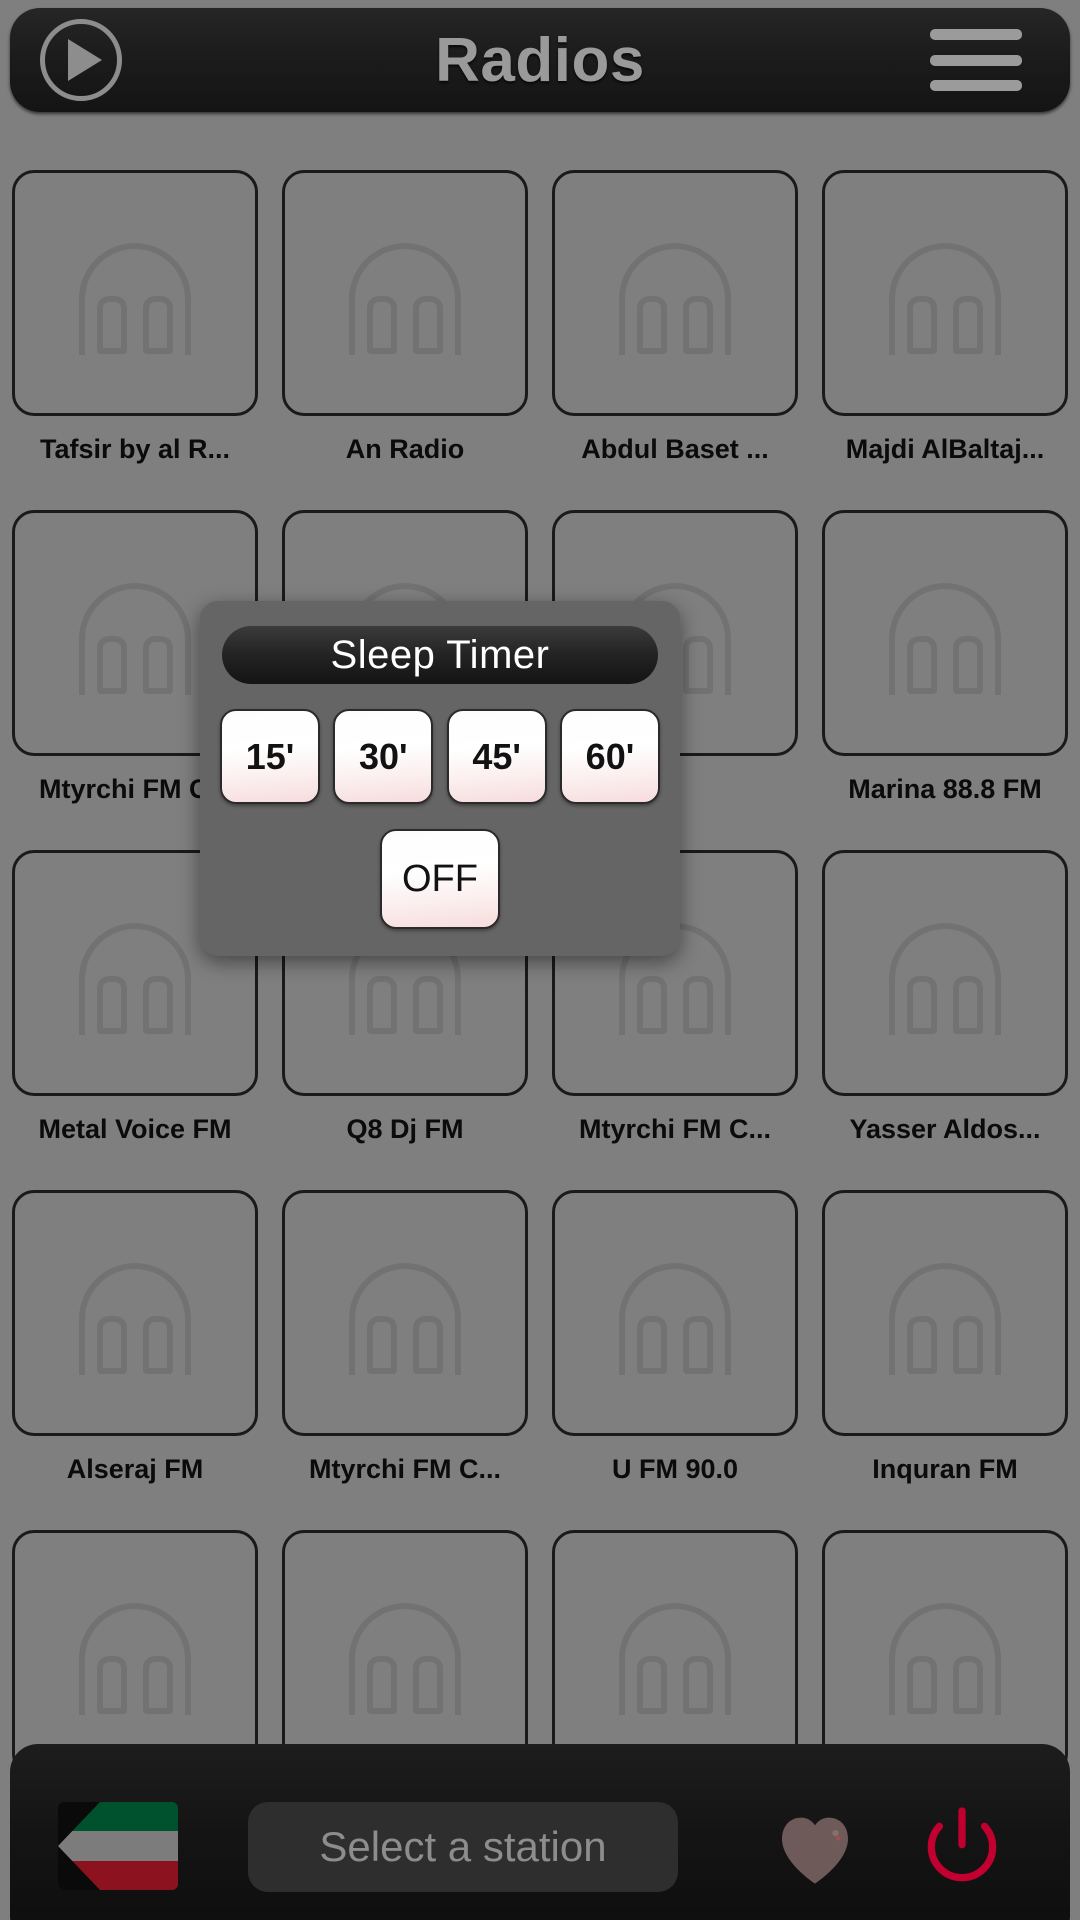 The height and width of the screenshot is (1920, 1080). What do you see at coordinates (383, 756) in the screenshot?
I see `timer-option-button: 30'` at bounding box center [383, 756].